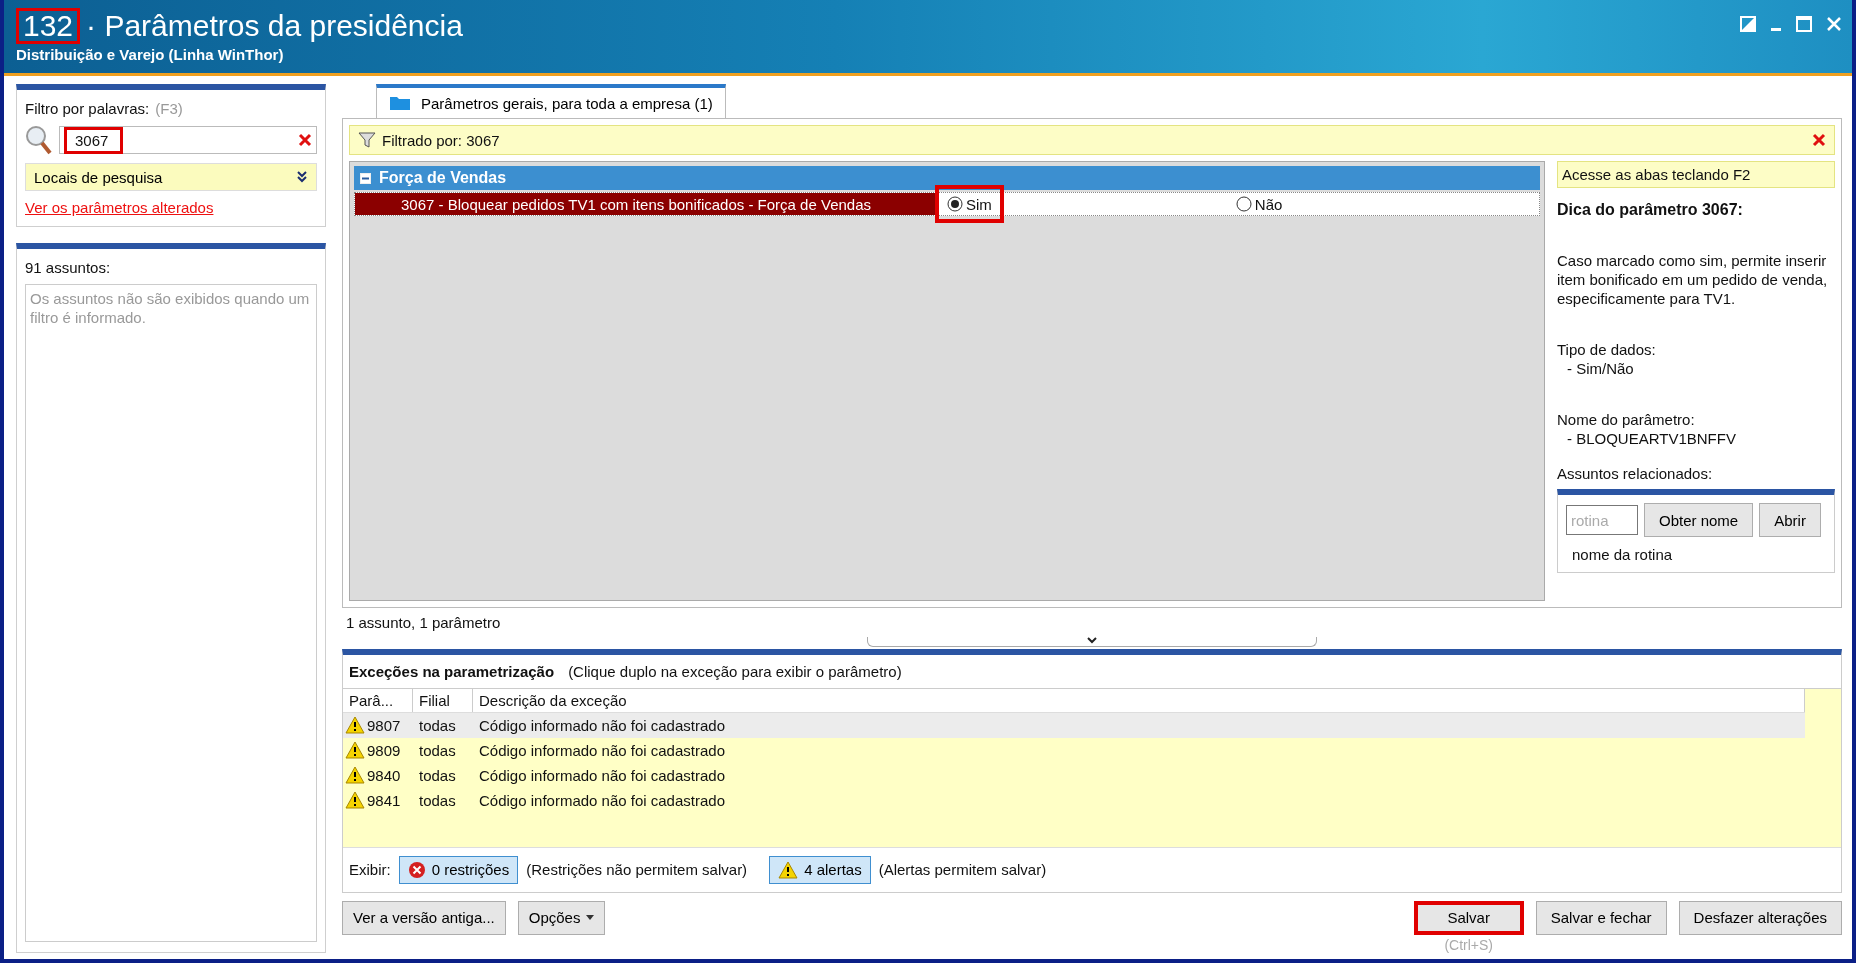  What do you see at coordinates (1468, 918) in the screenshot?
I see `action-button: Salvar` at bounding box center [1468, 918].